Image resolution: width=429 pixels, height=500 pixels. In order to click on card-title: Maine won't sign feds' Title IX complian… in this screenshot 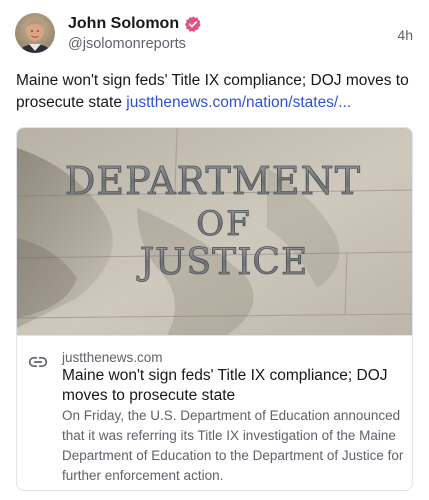, I will do `click(234, 386)`.